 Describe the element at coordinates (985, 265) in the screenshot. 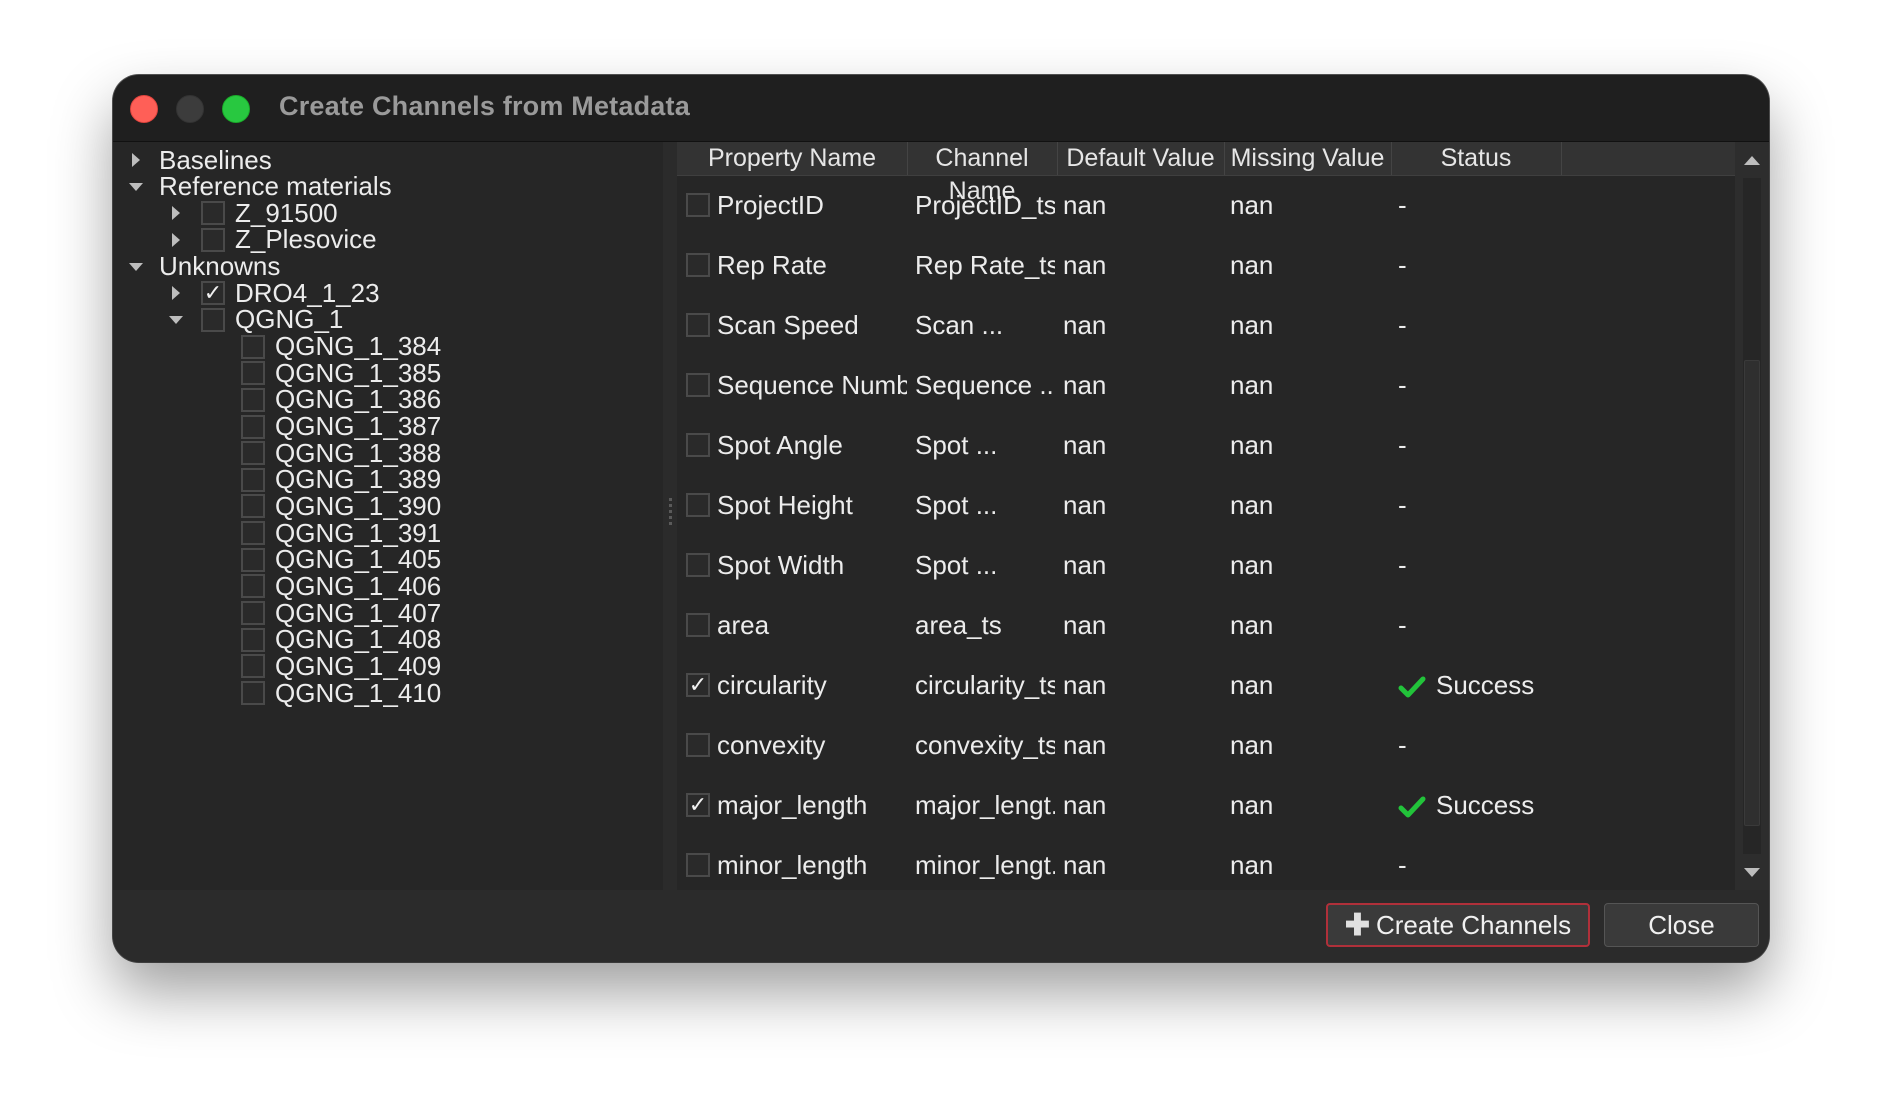

I see `col-channel-name-cell: Rep Rate_ts` at that location.